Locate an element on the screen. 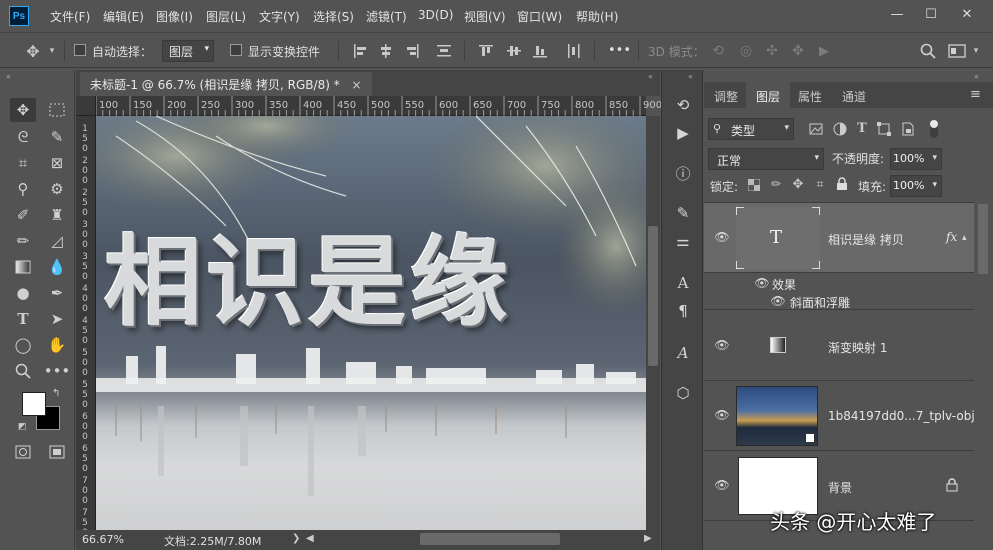 The width and height of the screenshot is (993, 550). filter-type-icon: T is located at coordinates (862, 128).